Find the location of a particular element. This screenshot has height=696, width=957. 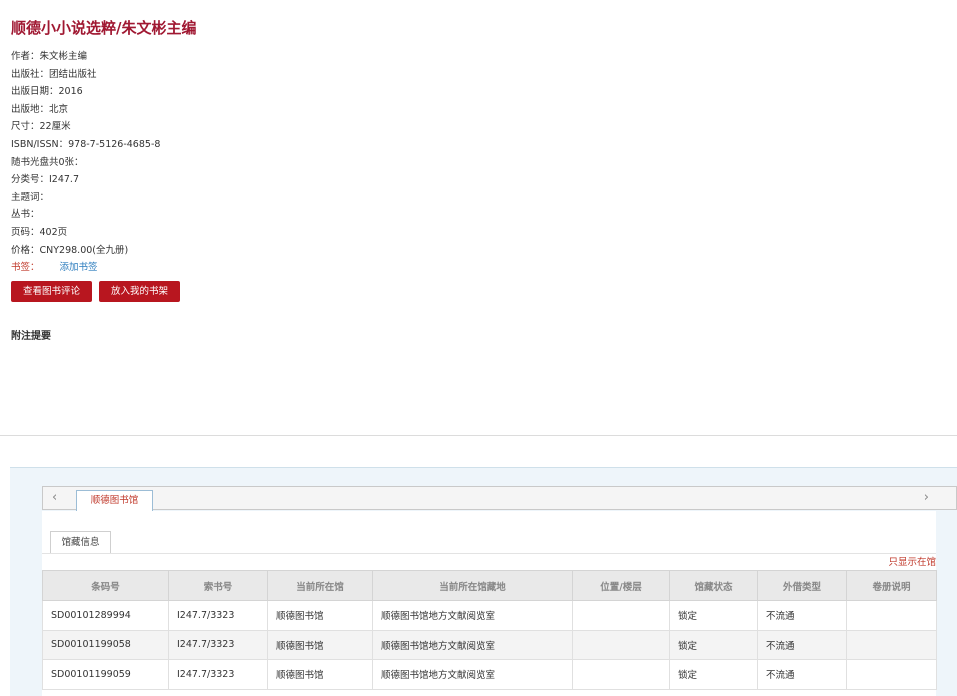

add-to-shelf-button: 放入我的书架 is located at coordinates (139, 291).